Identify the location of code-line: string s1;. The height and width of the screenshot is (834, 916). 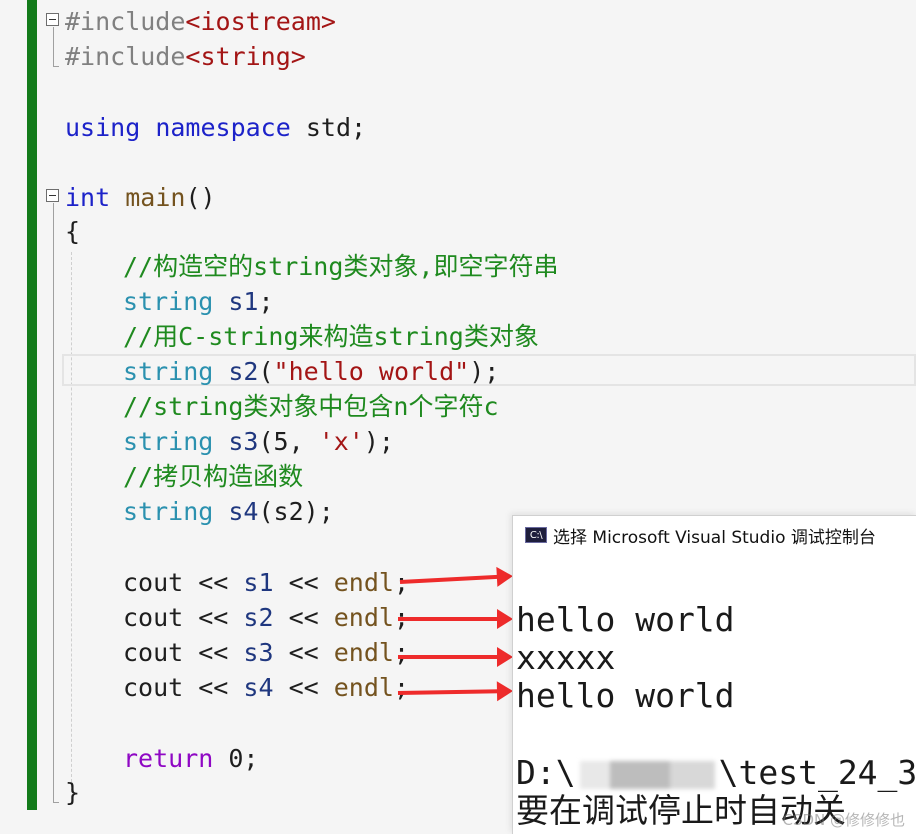
(169, 301).